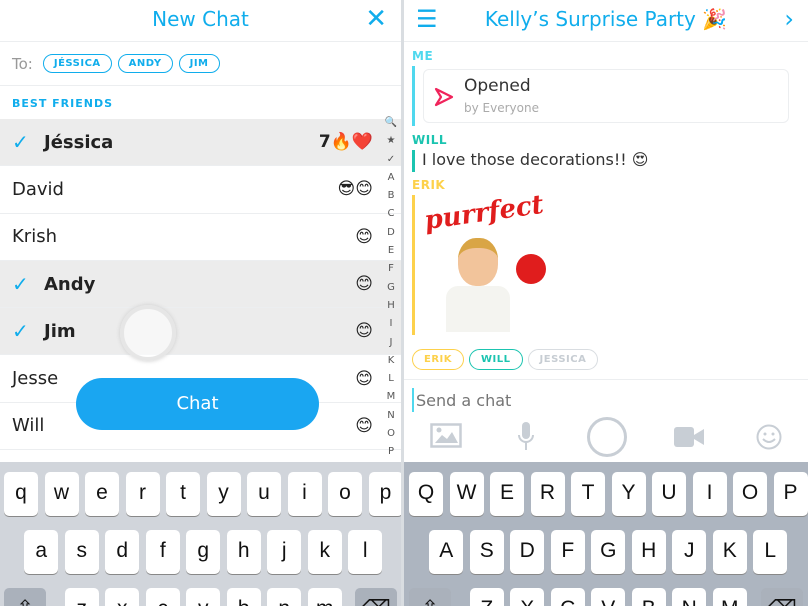 This screenshot has width=808, height=606. Describe the element at coordinates (606, 96) in the screenshot. I see `snap-status-card: Opened by Everyone` at that location.